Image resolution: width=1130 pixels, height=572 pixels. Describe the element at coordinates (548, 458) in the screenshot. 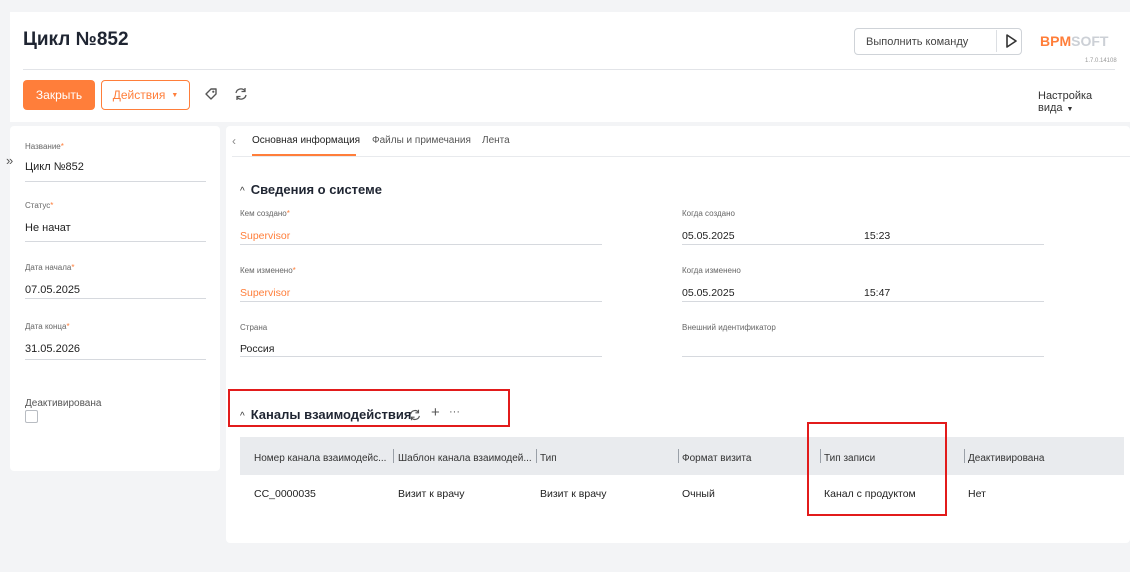

I see `column-header: Тип` at that location.